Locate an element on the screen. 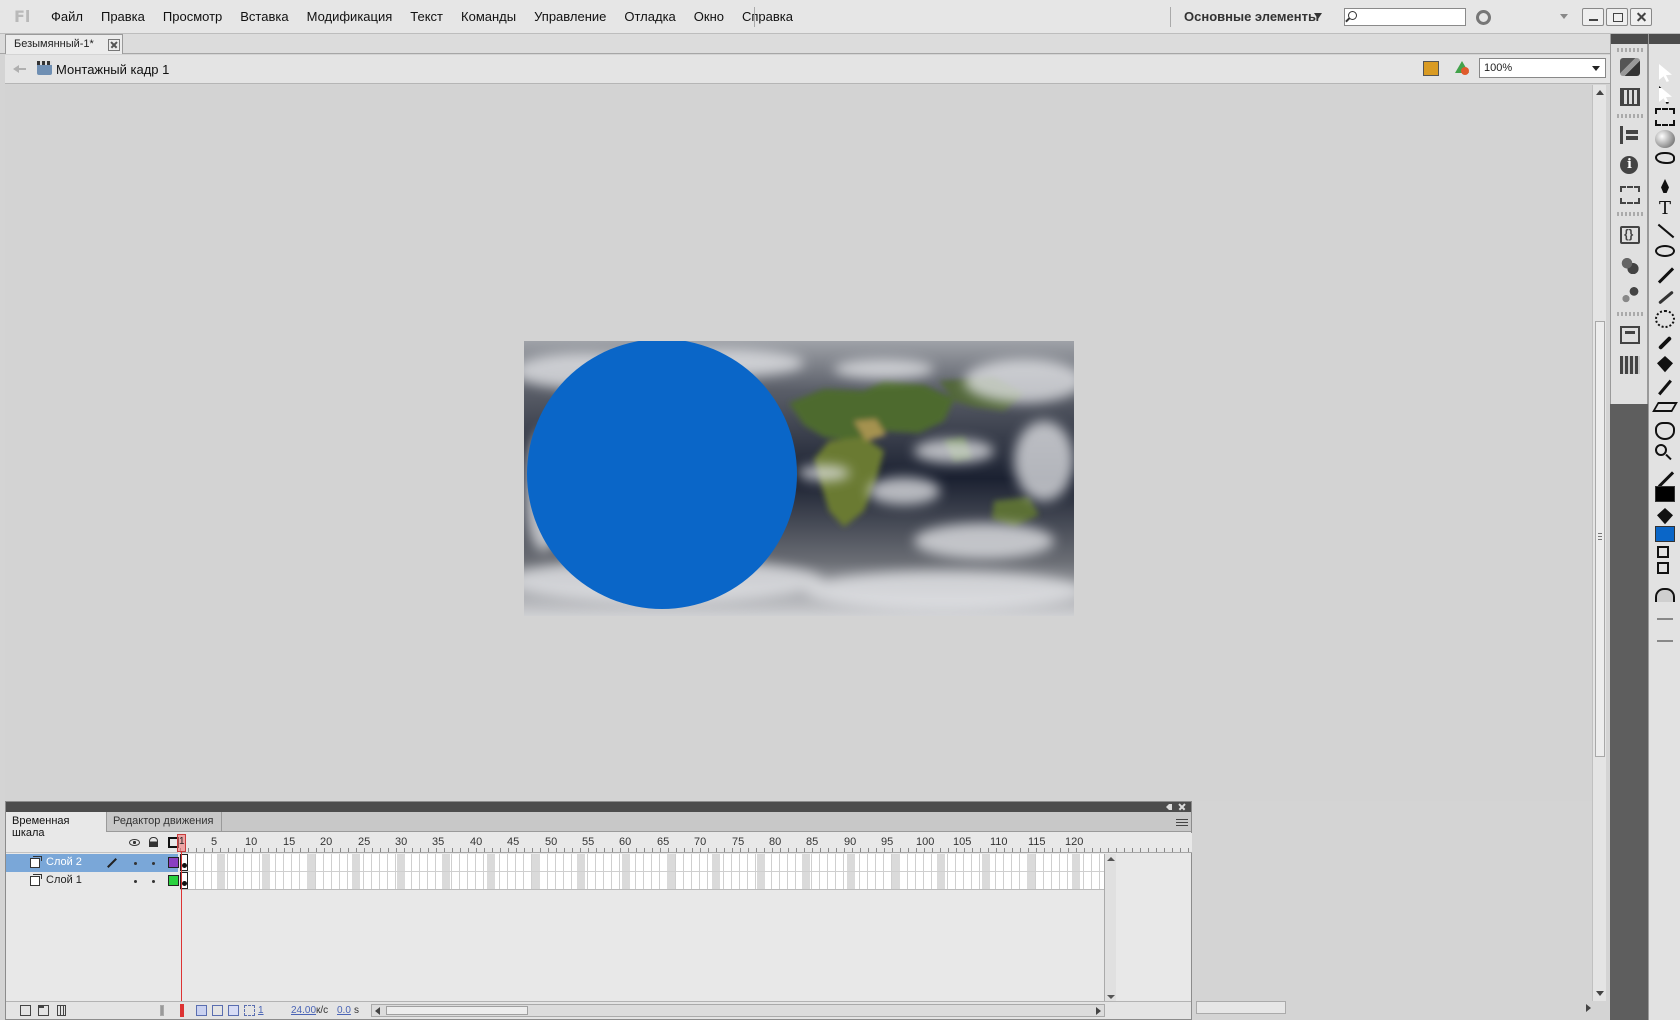 This screenshot has height=1020, width=1680. snap-to-objects-icon is located at coordinates (1665, 595).